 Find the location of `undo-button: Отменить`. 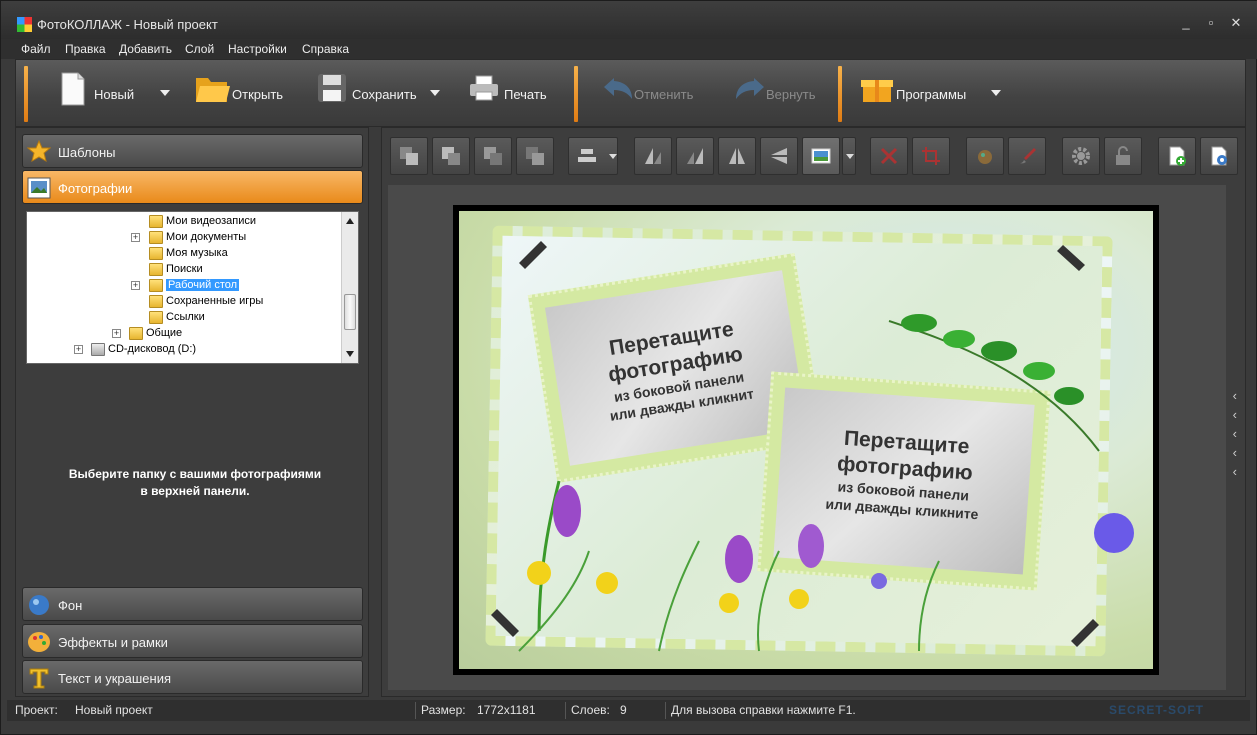

undo-button: Отменить is located at coordinates (653, 94).